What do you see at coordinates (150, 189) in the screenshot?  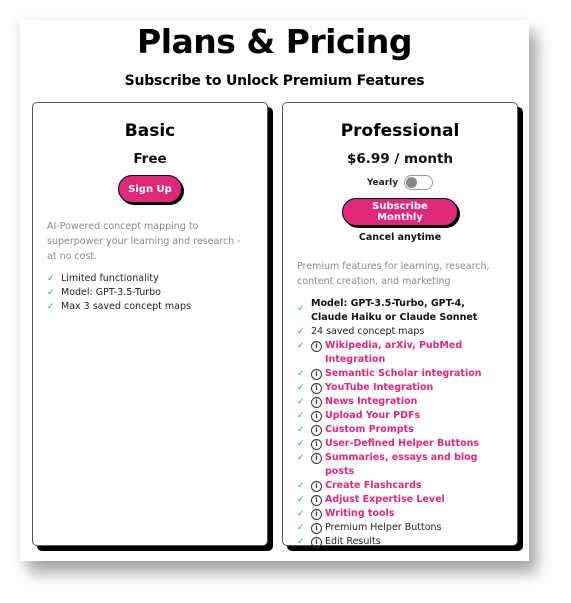 I see `sign-up-button: Sign Up` at bounding box center [150, 189].